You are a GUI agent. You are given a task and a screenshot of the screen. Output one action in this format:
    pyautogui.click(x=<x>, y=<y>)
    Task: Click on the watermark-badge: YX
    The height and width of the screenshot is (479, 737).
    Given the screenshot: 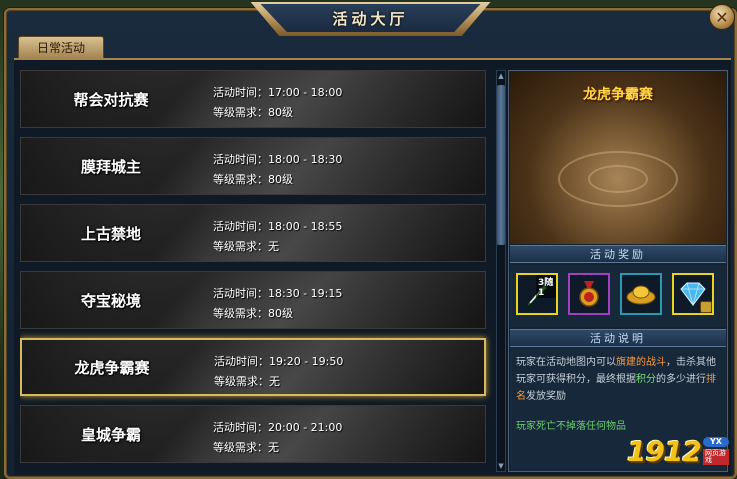 What is the action you would take?
    pyautogui.click(x=715, y=442)
    